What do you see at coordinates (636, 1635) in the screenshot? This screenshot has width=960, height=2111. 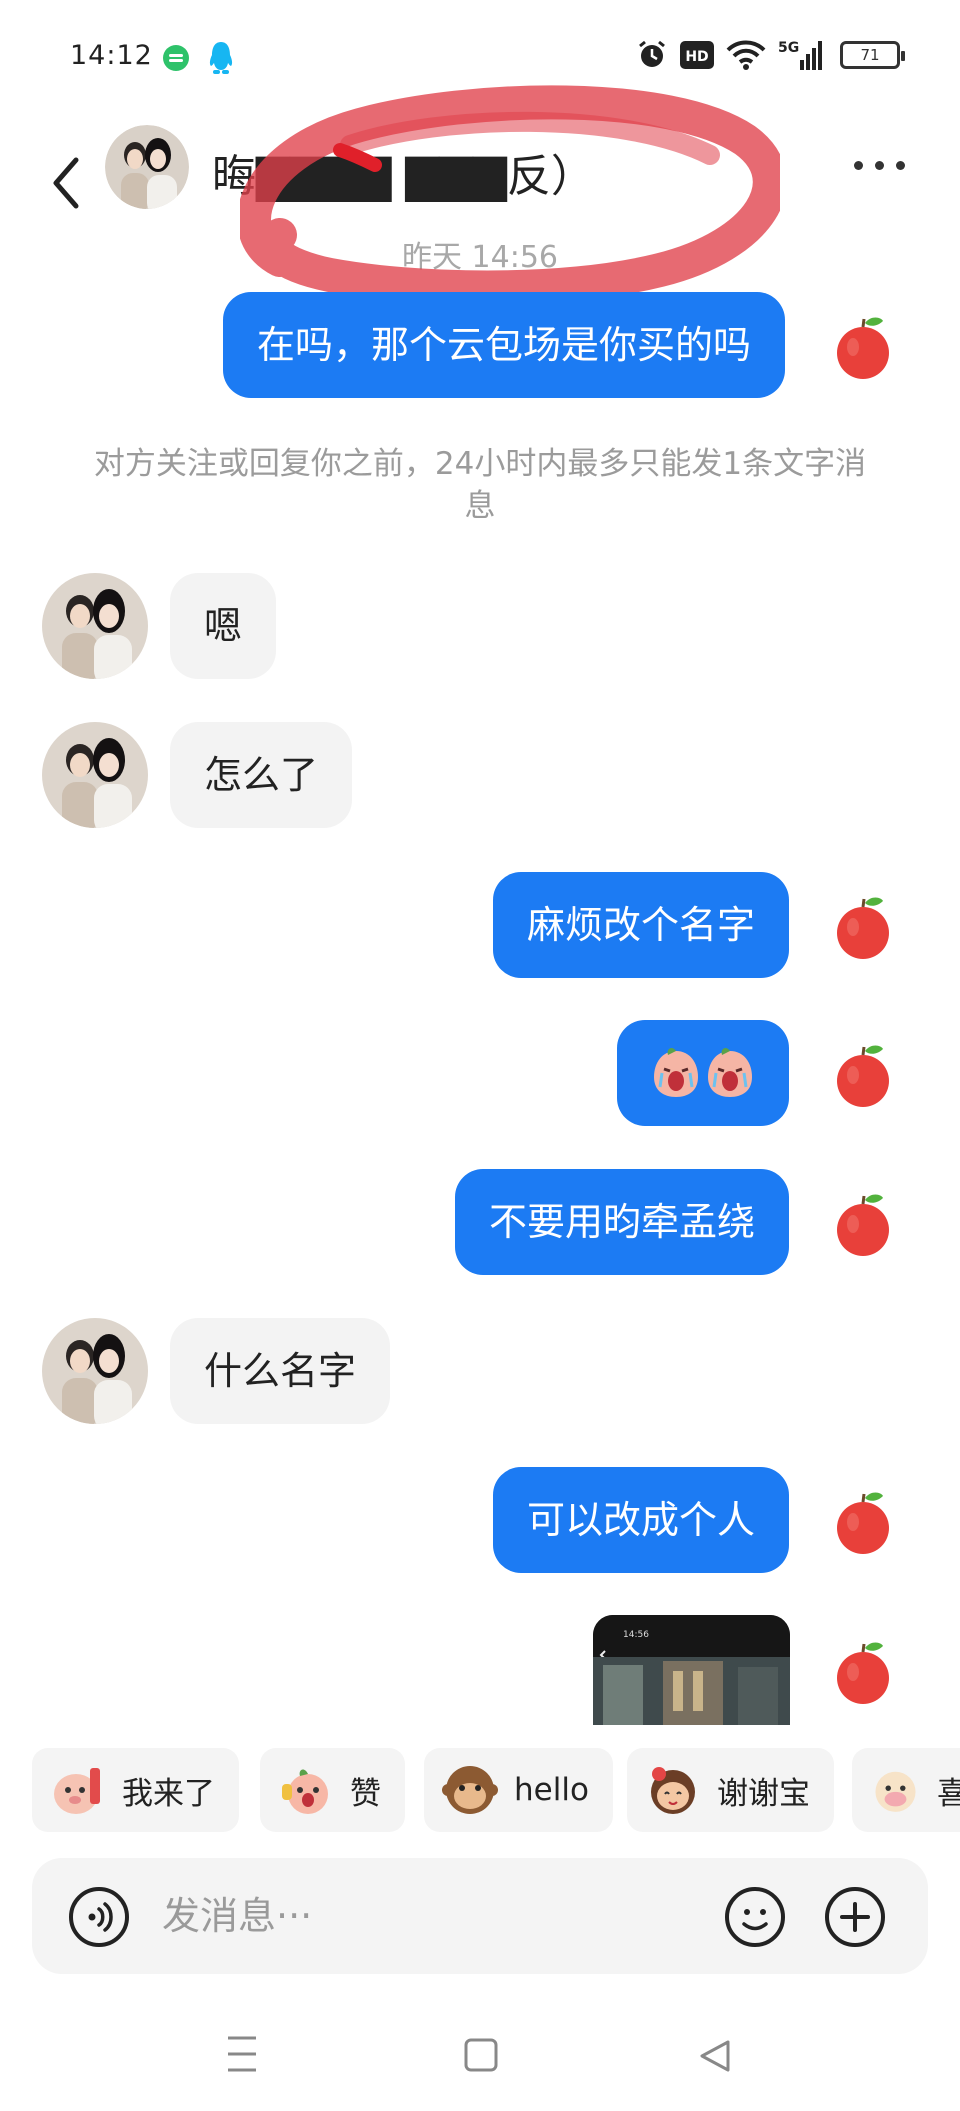 I see `svg-text: 14:56` at bounding box center [636, 1635].